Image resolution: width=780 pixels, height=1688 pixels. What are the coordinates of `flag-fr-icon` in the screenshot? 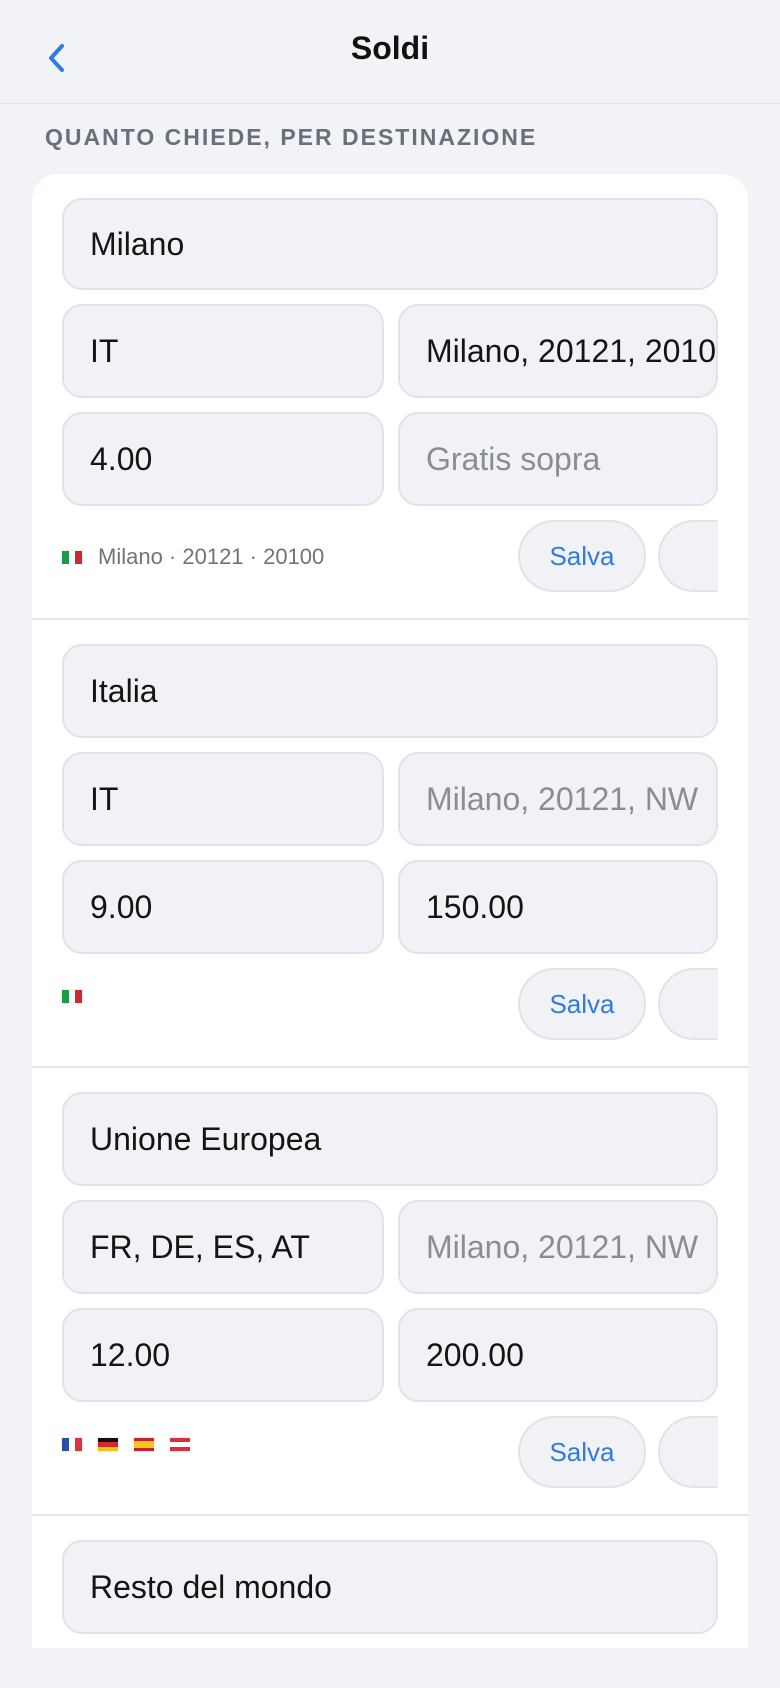 It's located at (72, 1444).